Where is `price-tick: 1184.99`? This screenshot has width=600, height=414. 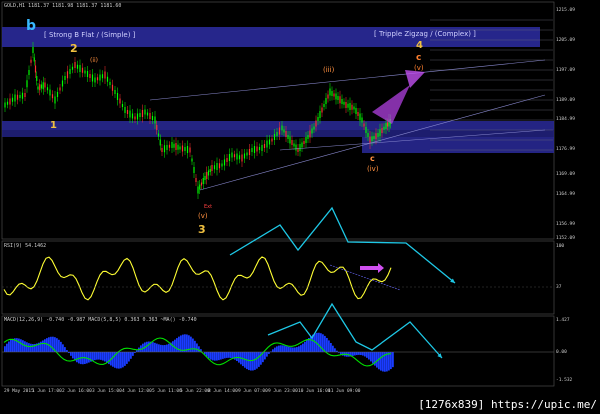 price-tick: 1184.99 is located at coordinates (565, 119).